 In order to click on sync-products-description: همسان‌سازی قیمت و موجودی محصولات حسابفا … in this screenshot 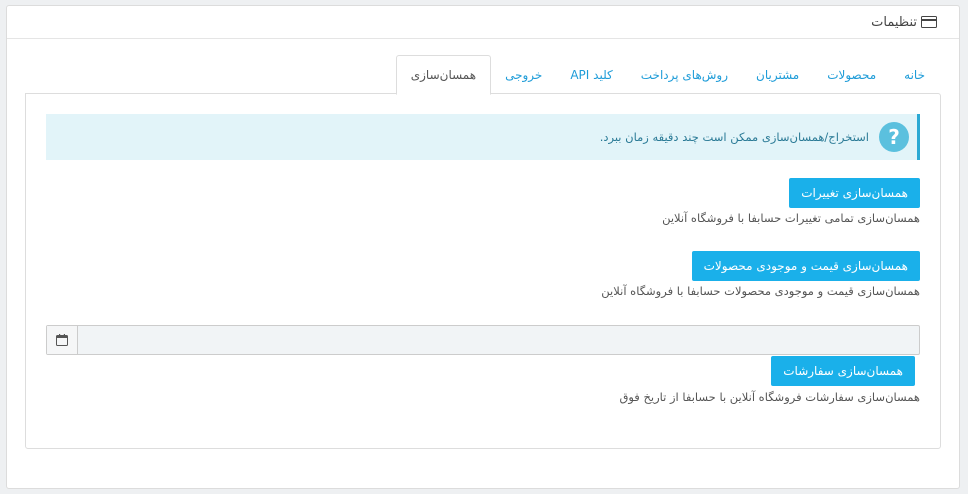, I will do `click(760, 291)`.